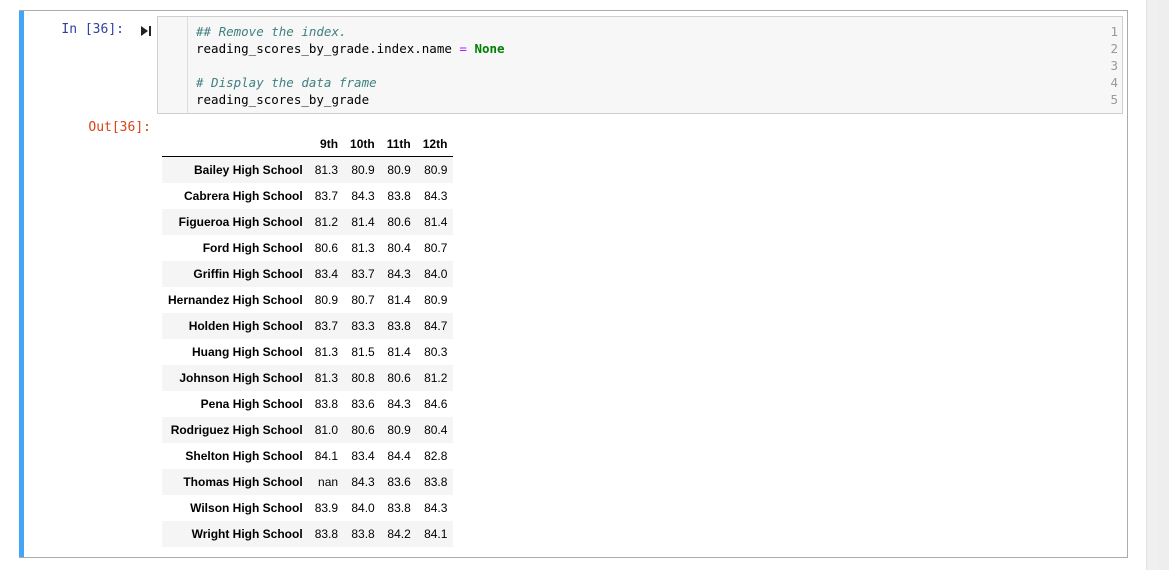 This screenshot has width=1169, height=570. I want to click on vertical-scrollbar, so click(1152, 285).